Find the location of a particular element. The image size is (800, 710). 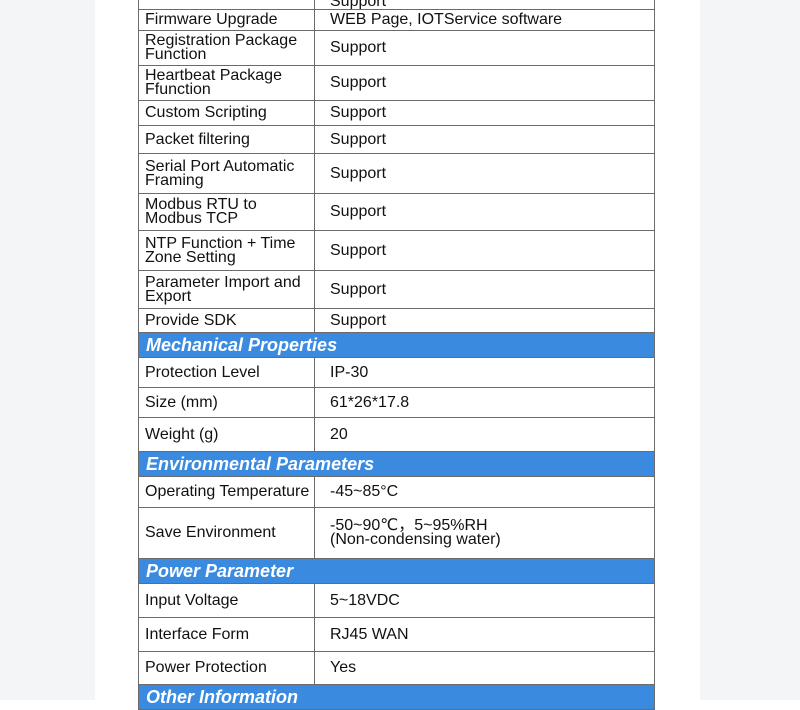

table-row: Registration Package Function Support is located at coordinates (396, 48).